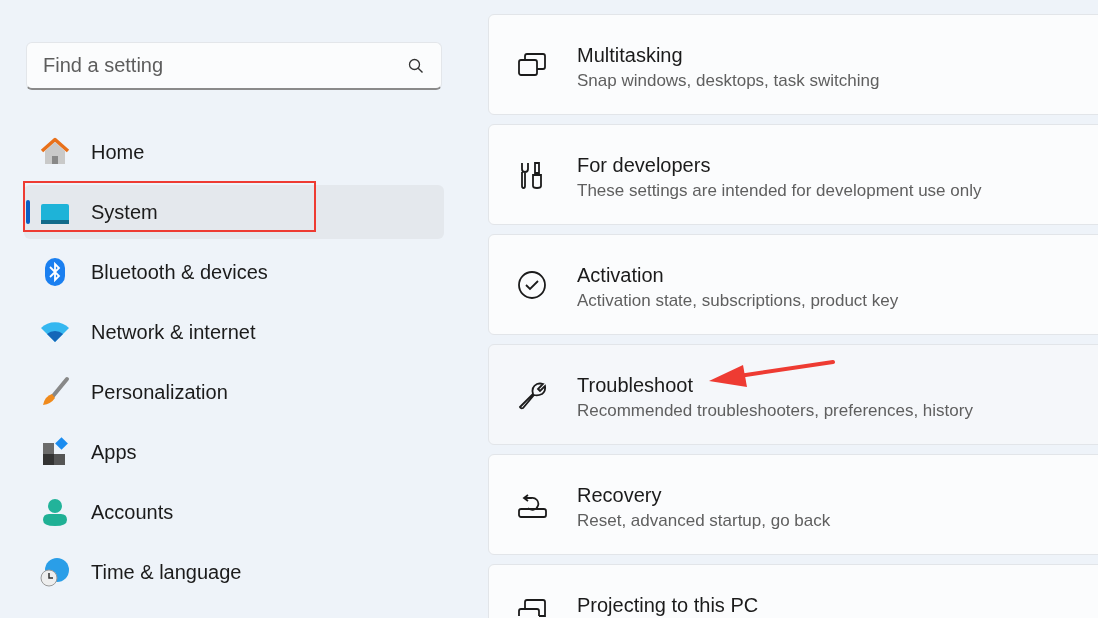 The width and height of the screenshot is (1098, 618). What do you see at coordinates (793, 64) in the screenshot?
I see `settings-card: Multitasking Snap windows, desktops, task switching` at bounding box center [793, 64].